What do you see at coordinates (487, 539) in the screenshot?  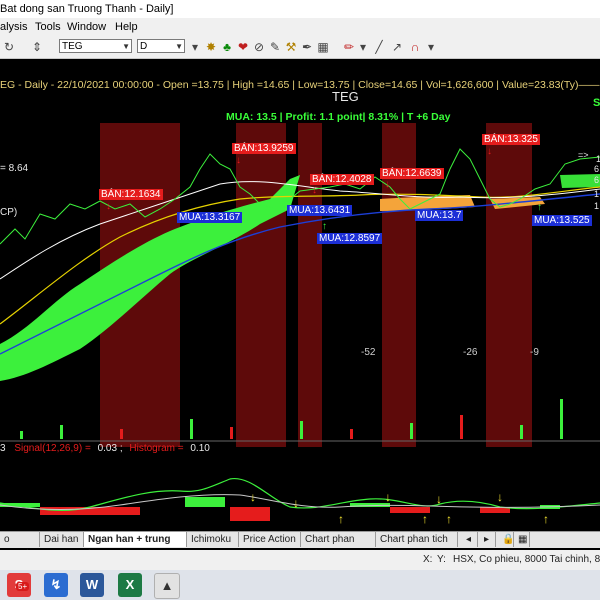 I see `tab-scroll-right-icon: ▸` at bounding box center [487, 539].